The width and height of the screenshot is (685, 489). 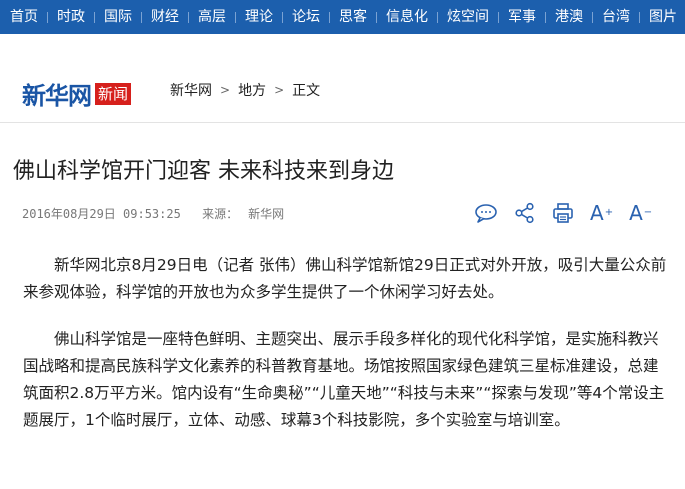 I want to click on nav-item-international: 国际, so click(x=117, y=17).